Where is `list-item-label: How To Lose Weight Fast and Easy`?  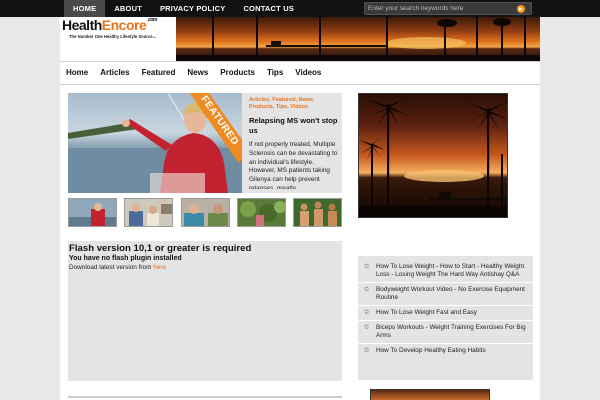
list-item-label: How To Lose Weight Fast and Easy is located at coordinates (427, 312).